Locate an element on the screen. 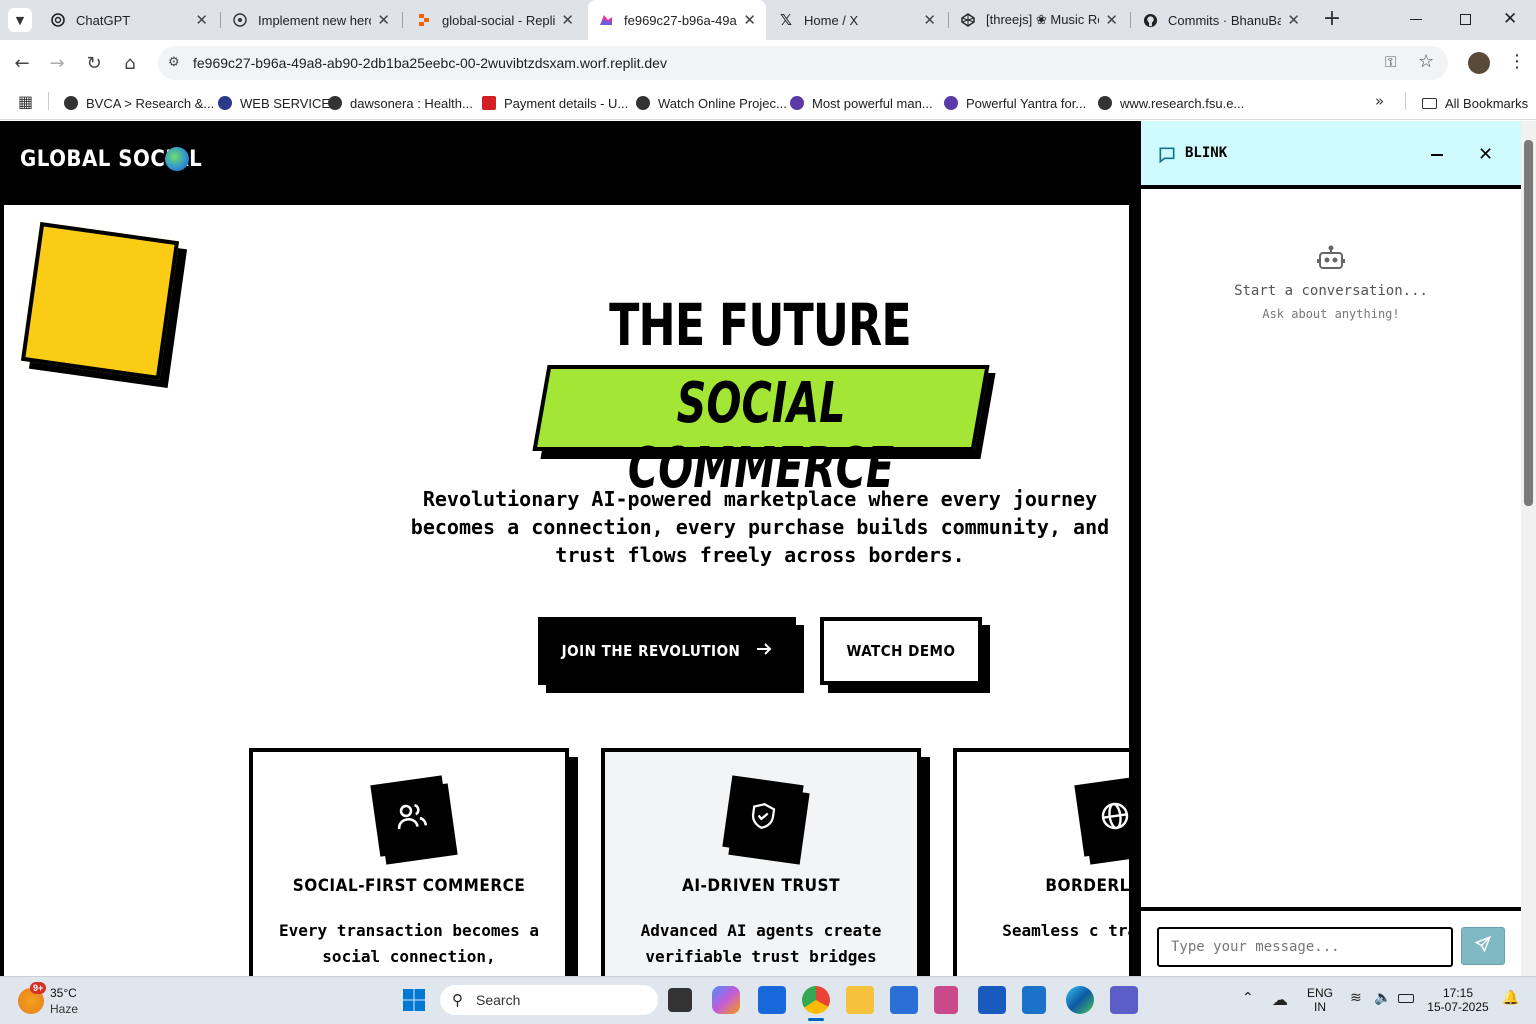 Image resolution: width=1536 pixels, height=1024 pixels. tab-active-app: fe969c27-b96a-49a8 ✕ is located at coordinates (677, 20).